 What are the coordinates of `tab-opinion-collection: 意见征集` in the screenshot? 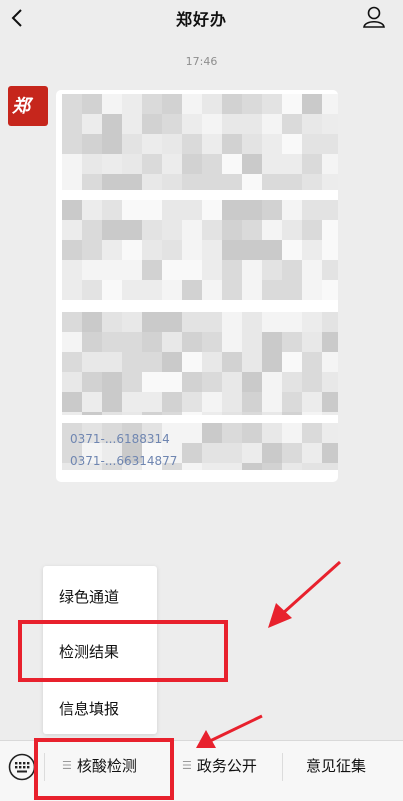 It's located at (336, 765).